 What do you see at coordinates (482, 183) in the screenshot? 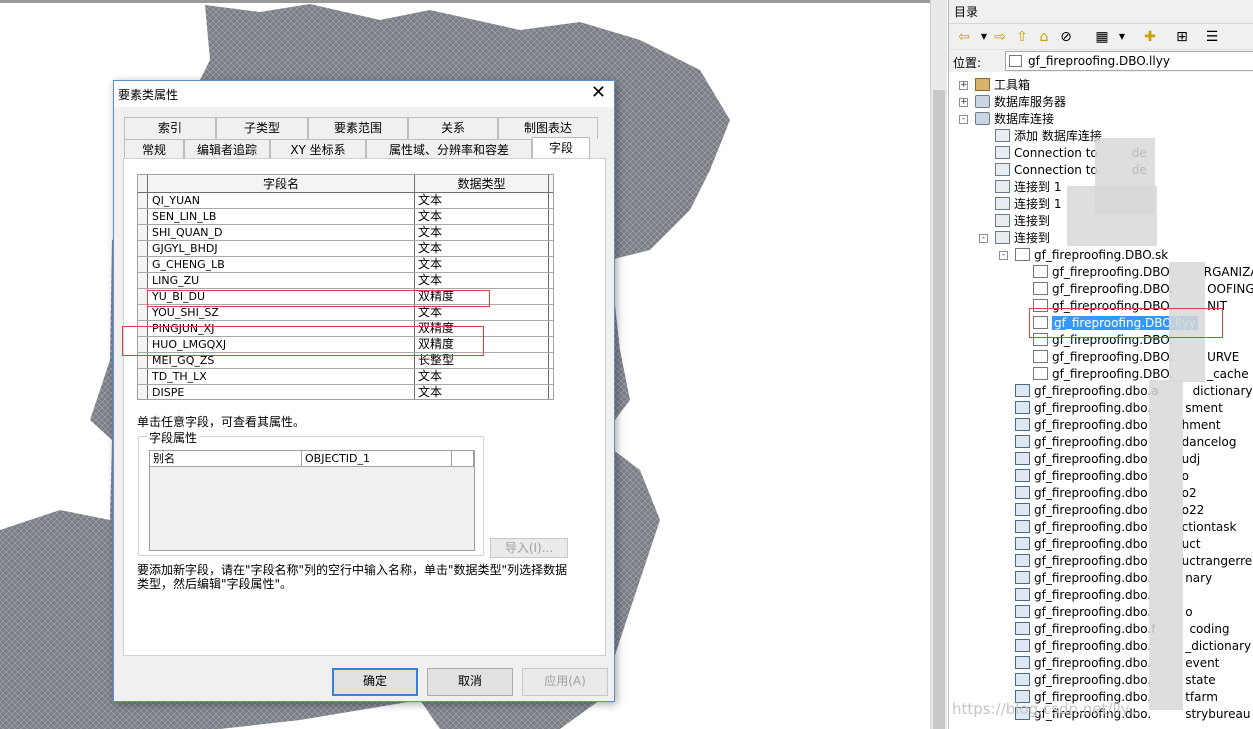
I see `col-data-type: 数据类型` at bounding box center [482, 183].